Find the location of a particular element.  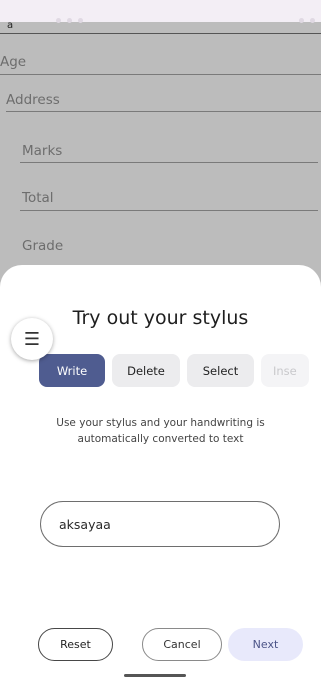

next-button: Next is located at coordinates (265, 644).